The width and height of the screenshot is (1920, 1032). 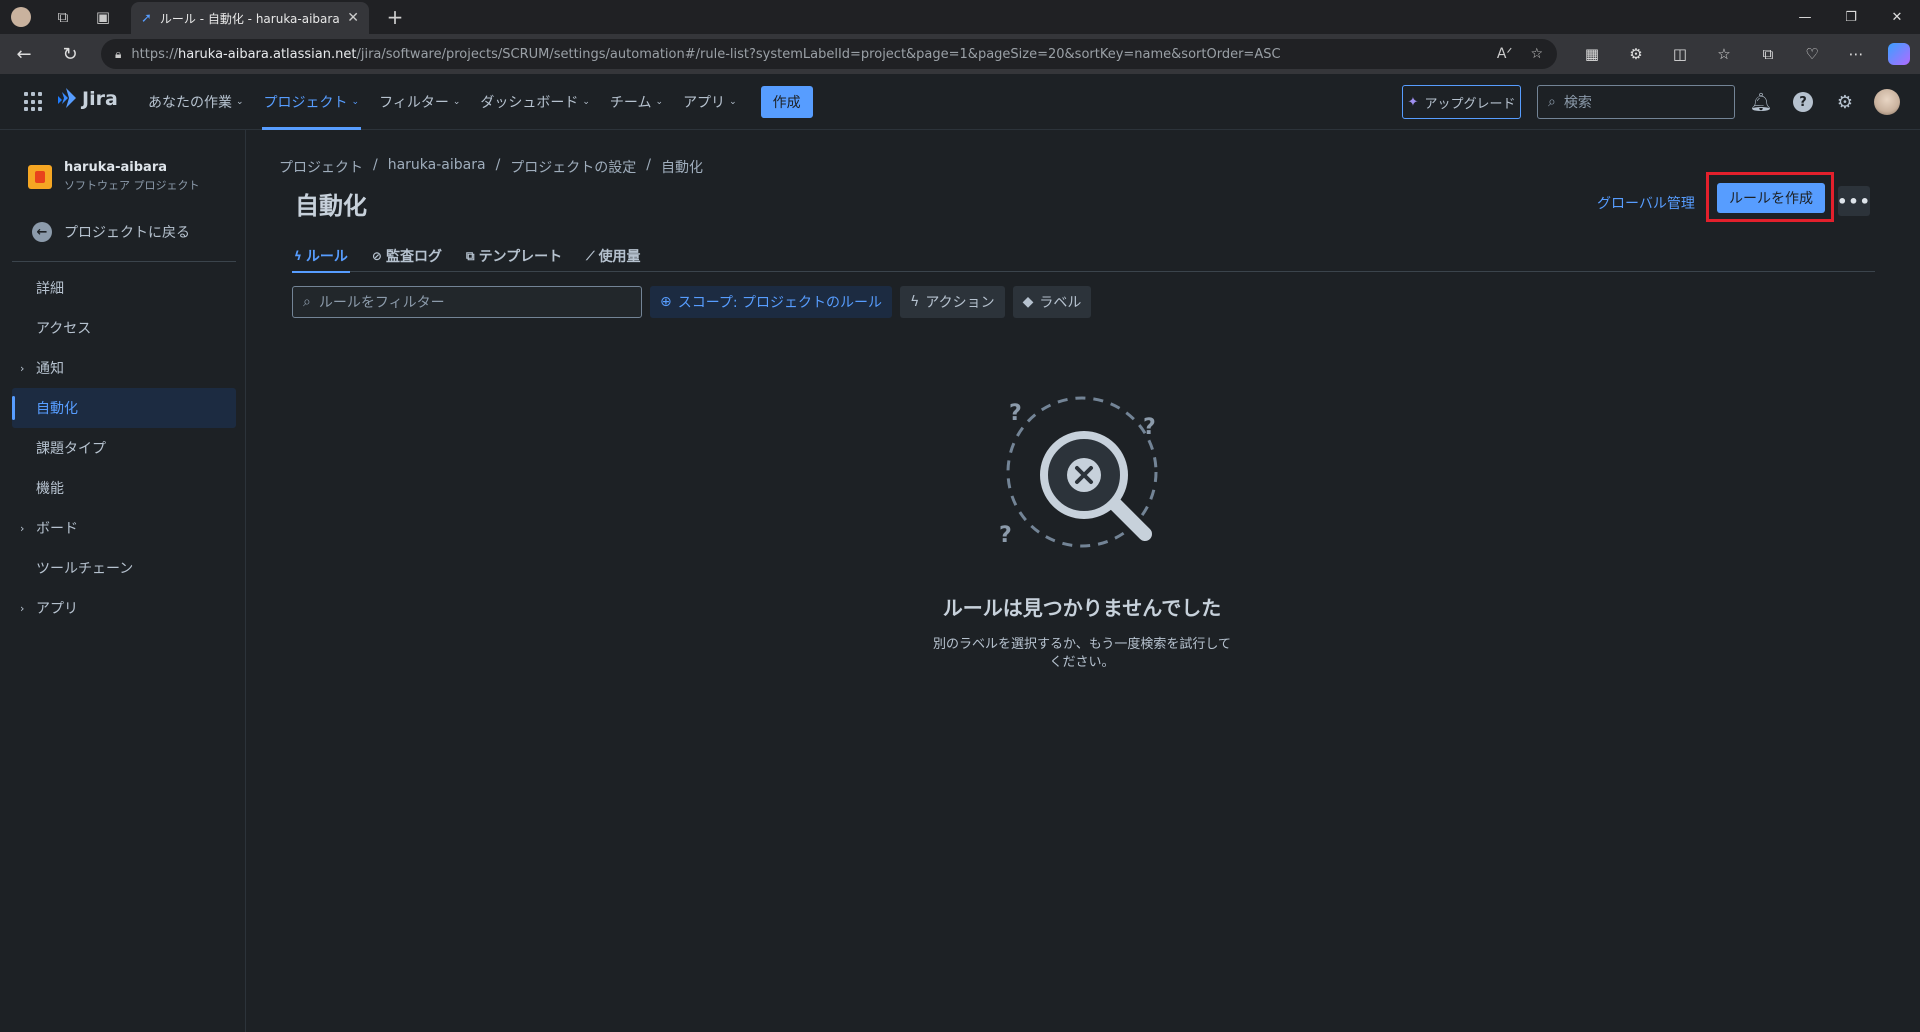 I want to click on chevron-right-icon: ›, so click(x=22, y=528).